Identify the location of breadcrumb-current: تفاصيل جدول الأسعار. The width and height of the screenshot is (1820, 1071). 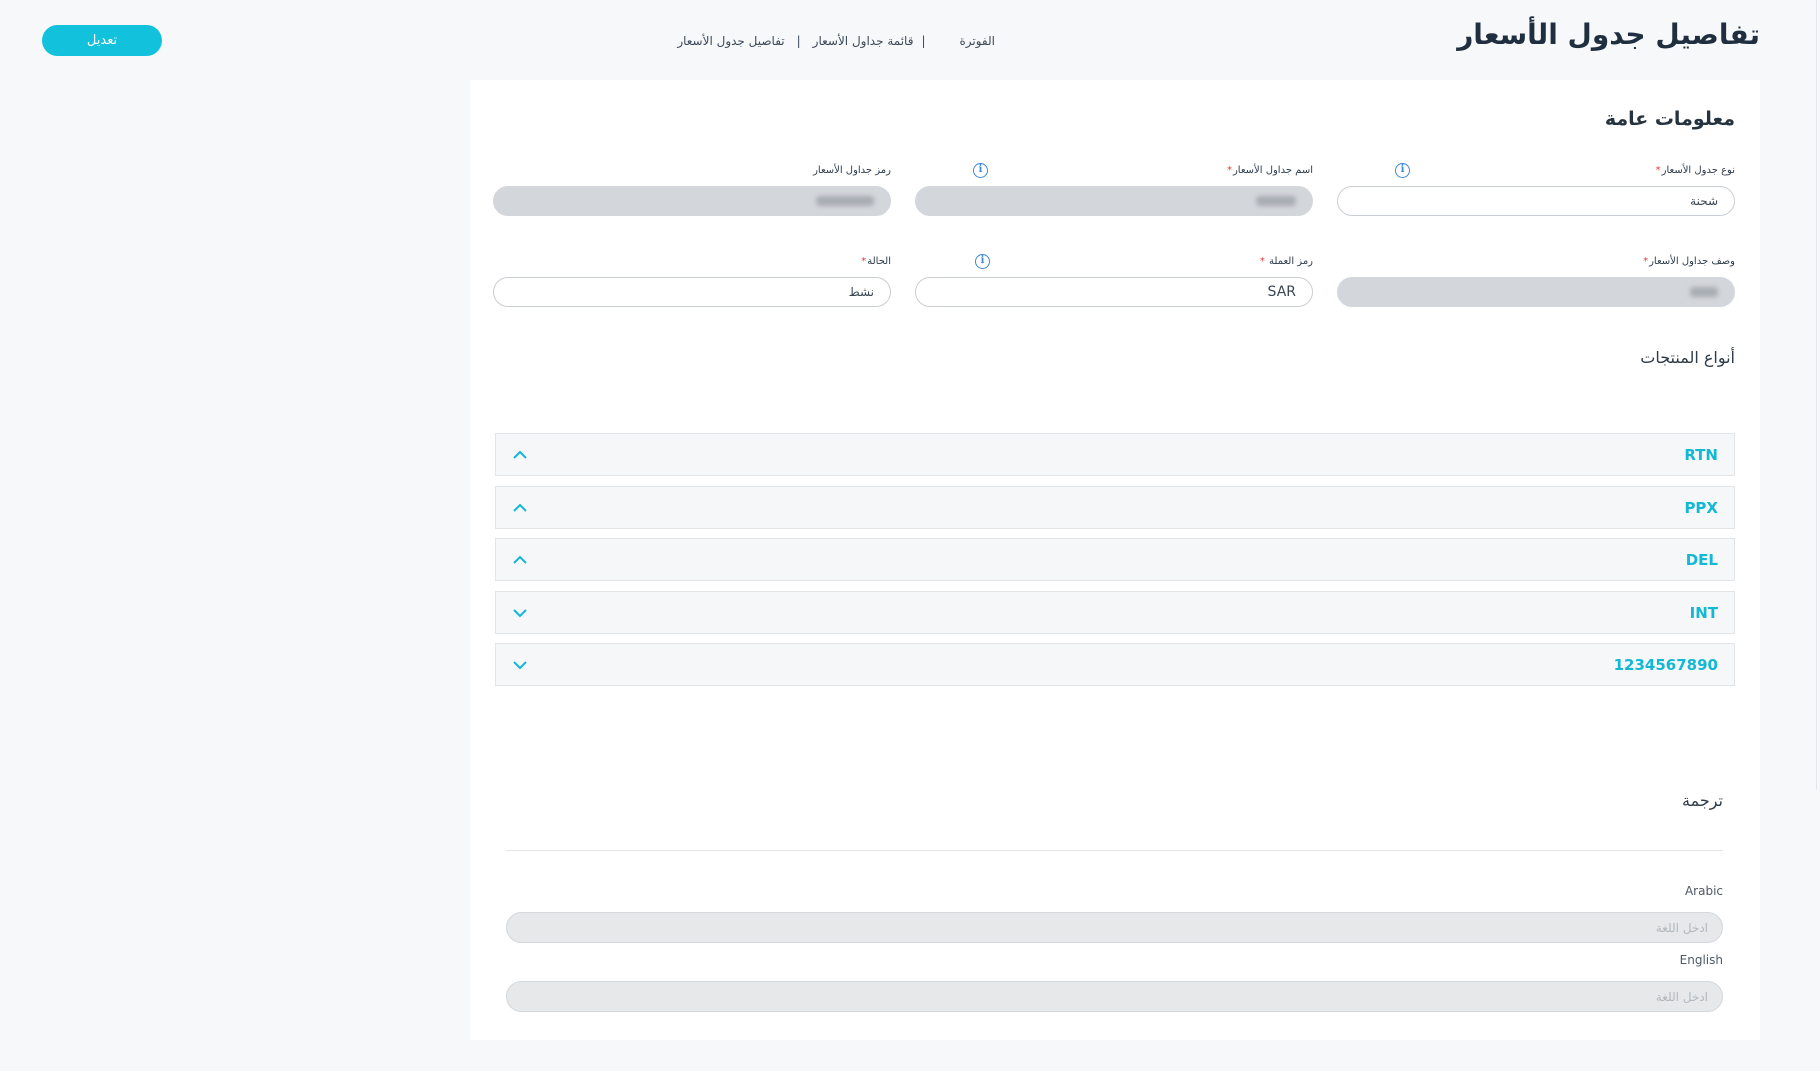
(731, 41).